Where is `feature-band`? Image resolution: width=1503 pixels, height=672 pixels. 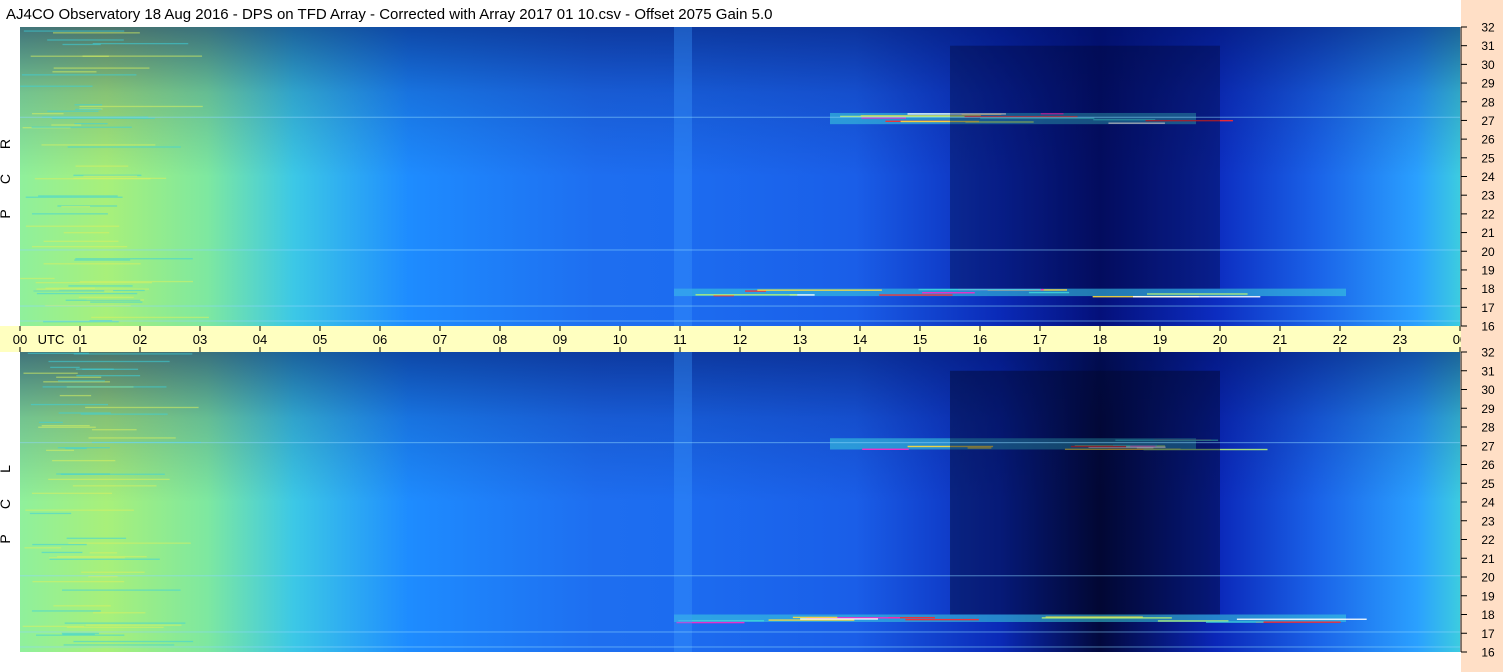 feature-band is located at coordinates (1010, 618).